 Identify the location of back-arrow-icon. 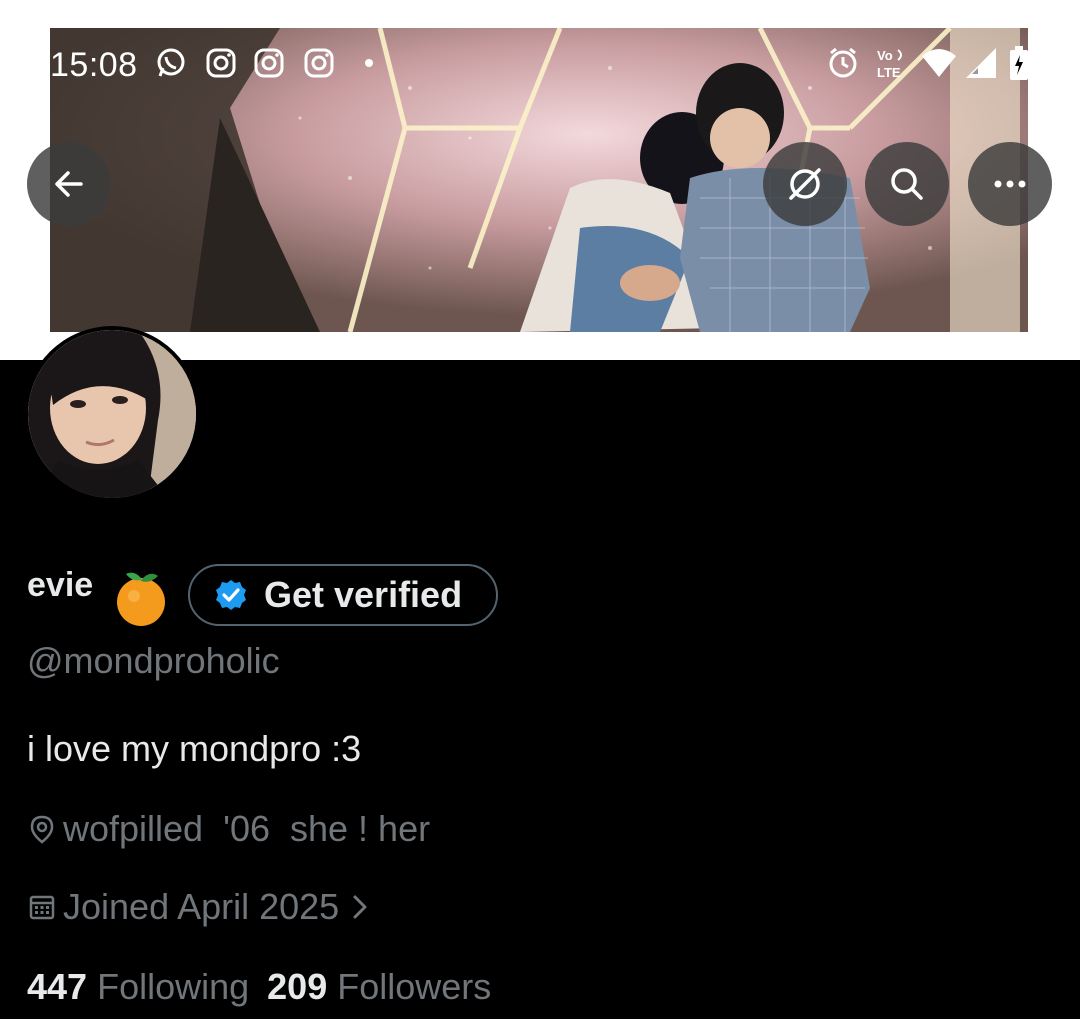
(69, 184).